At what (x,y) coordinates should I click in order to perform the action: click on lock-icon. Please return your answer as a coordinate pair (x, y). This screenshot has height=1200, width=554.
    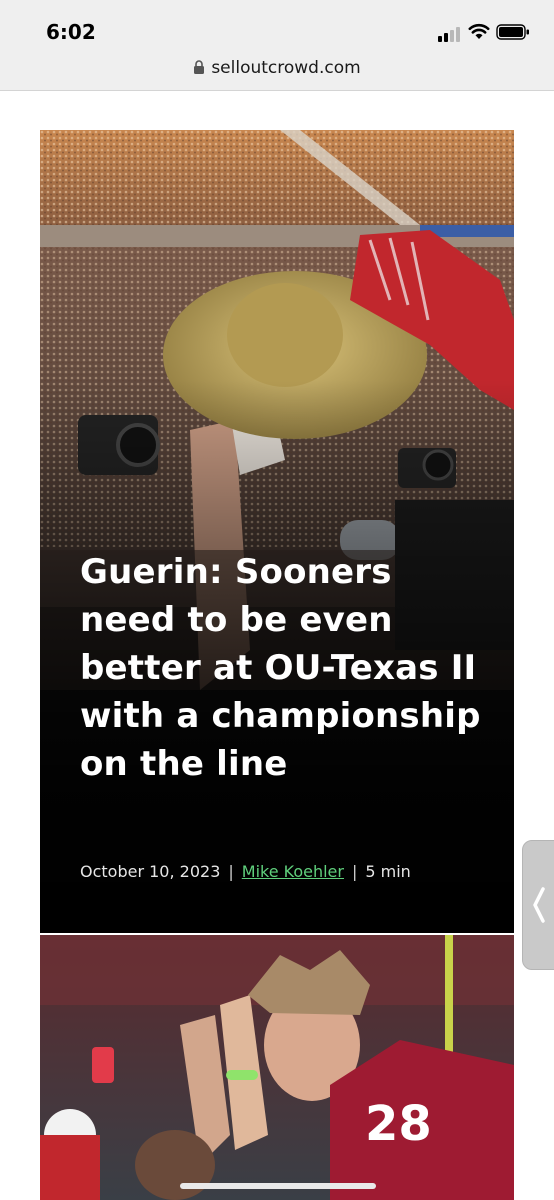
    Looking at the image, I should click on (199, 67).